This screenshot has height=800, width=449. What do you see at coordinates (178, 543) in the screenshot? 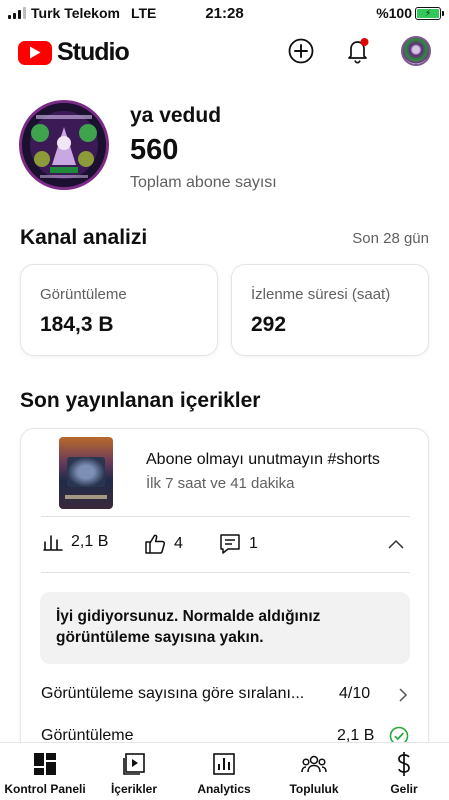
I see `video-likes-value: 4` at bounding box center [178, 543].